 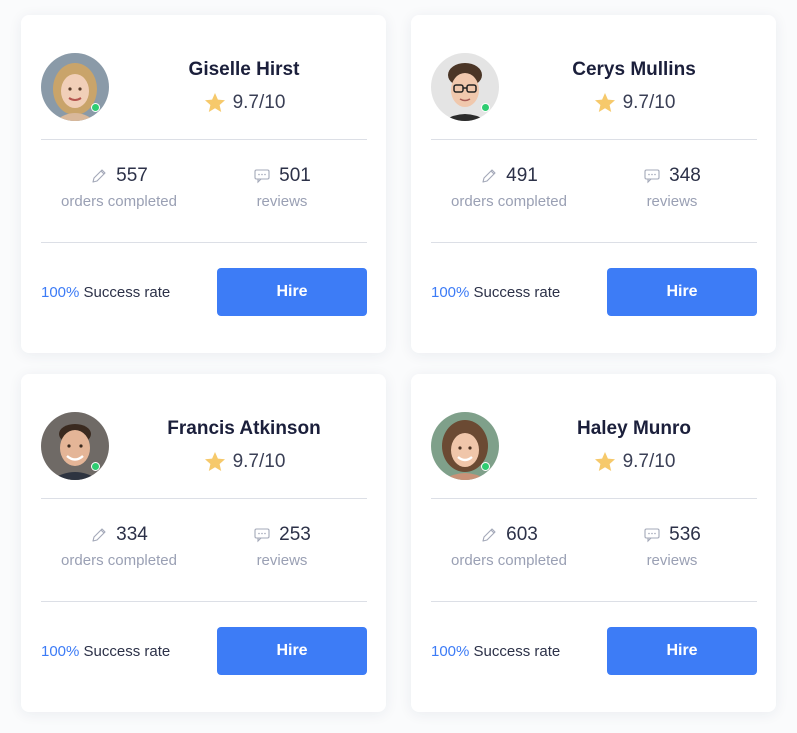 I want to click on orders-count: 334, so click(x=132, y=534).